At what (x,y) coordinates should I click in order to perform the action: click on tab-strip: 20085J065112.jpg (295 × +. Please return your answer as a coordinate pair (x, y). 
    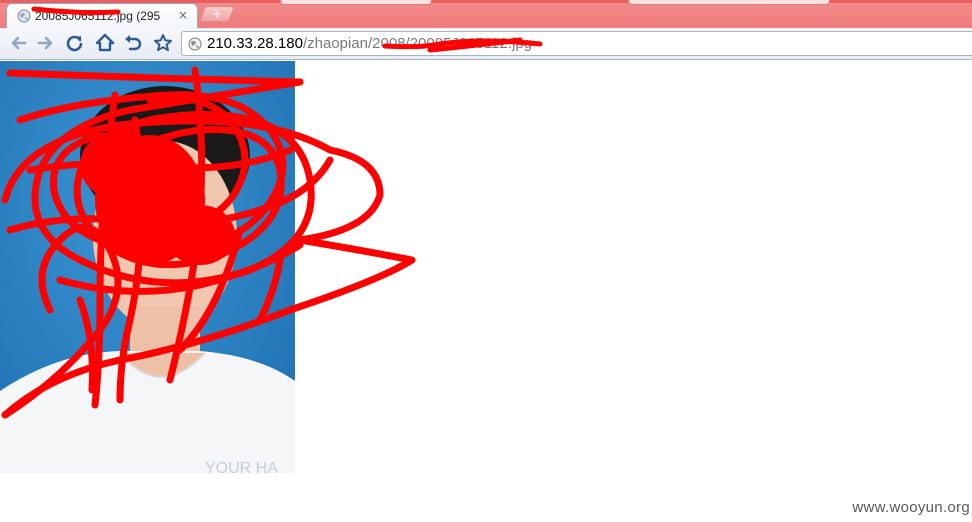
    Looking at the image, I should click on (486, 14).